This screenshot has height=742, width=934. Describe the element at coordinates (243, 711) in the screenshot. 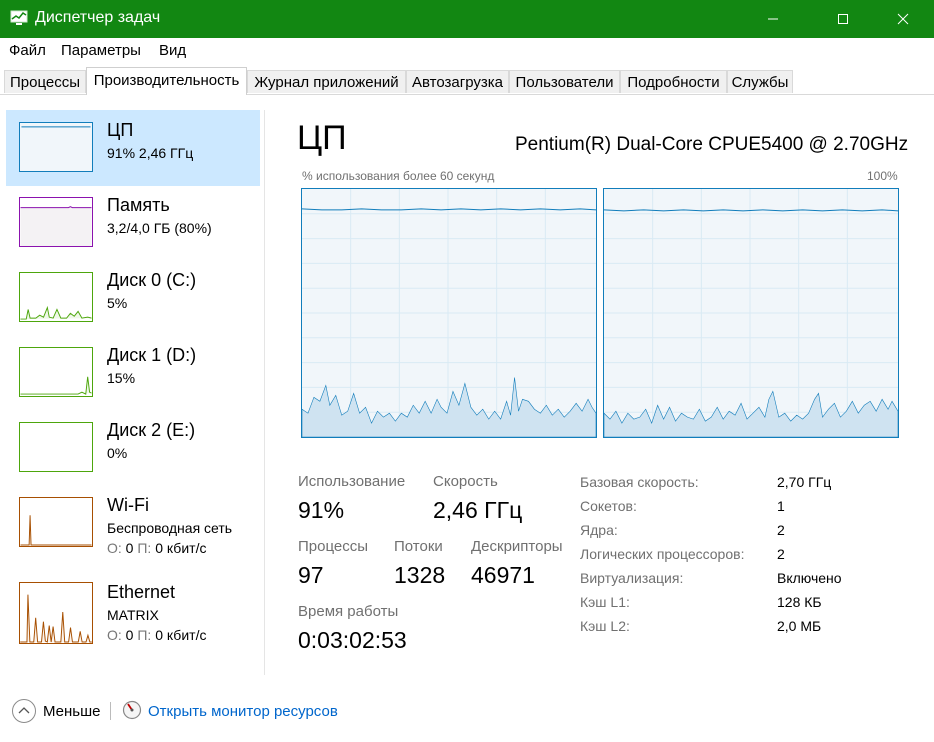

I see `open-resource-monitor-link: Открыть монитор ресурсов` at that location.